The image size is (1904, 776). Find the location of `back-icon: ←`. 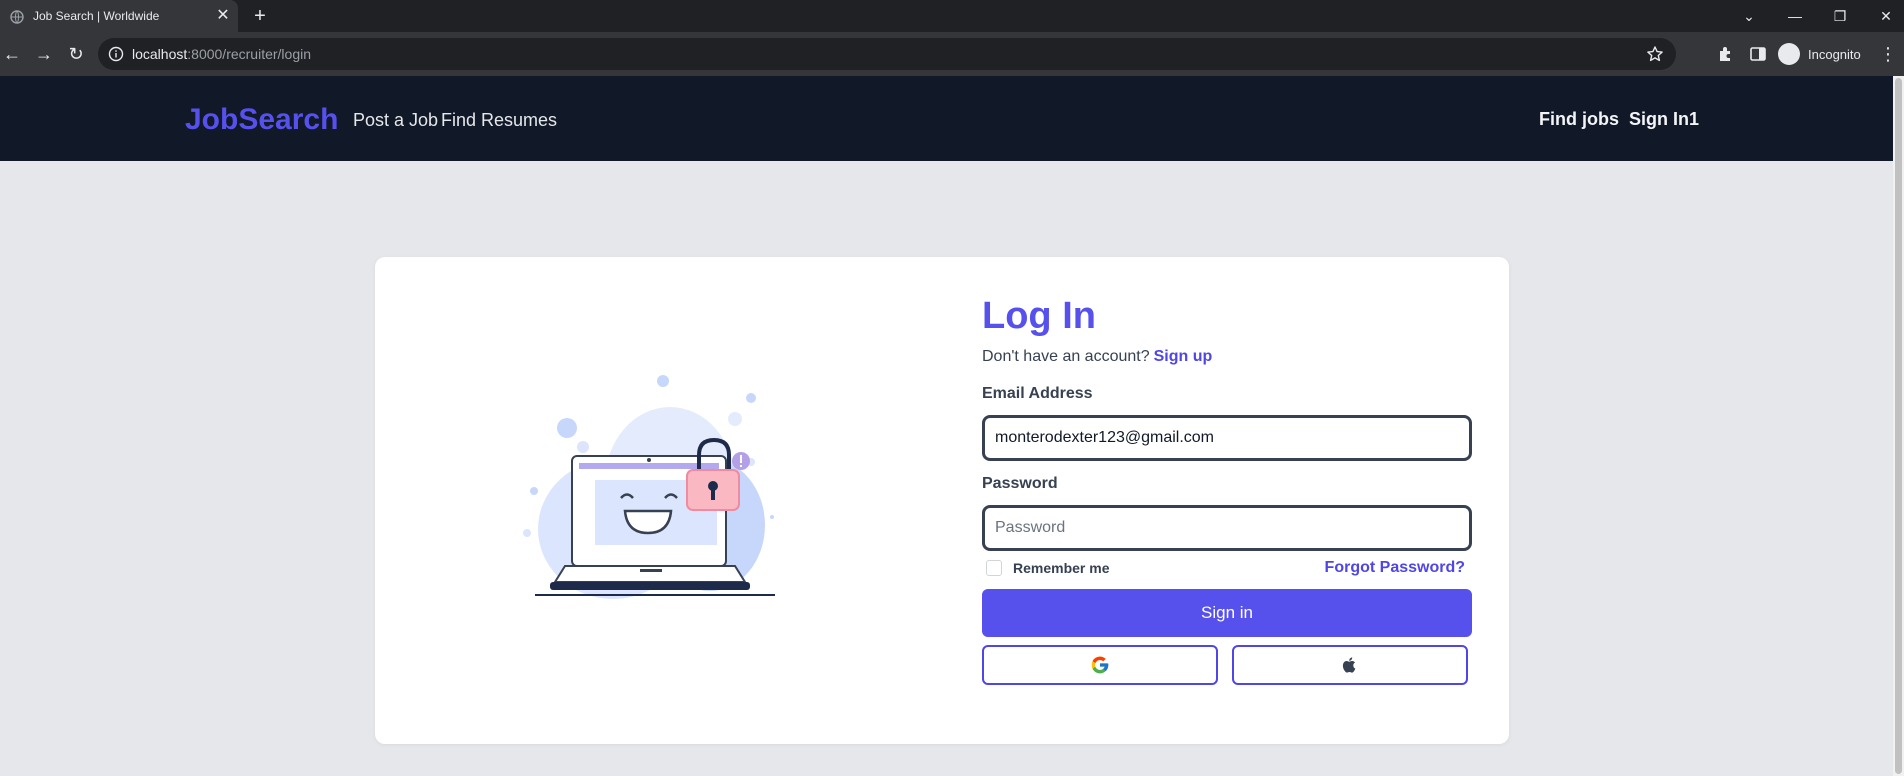

back-icon: ← is located at coordinates (12, 54).